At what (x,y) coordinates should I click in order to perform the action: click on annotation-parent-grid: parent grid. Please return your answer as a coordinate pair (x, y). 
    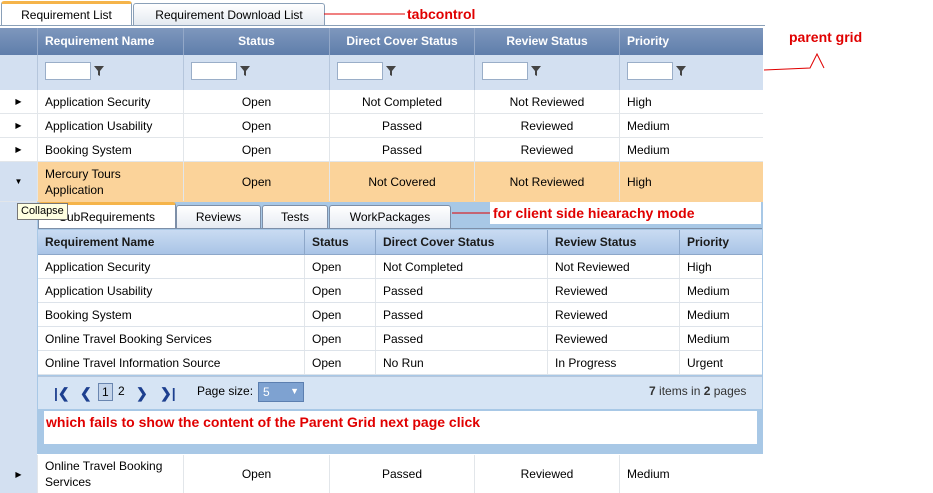
    Looking at the image, I should click on (826, 37).